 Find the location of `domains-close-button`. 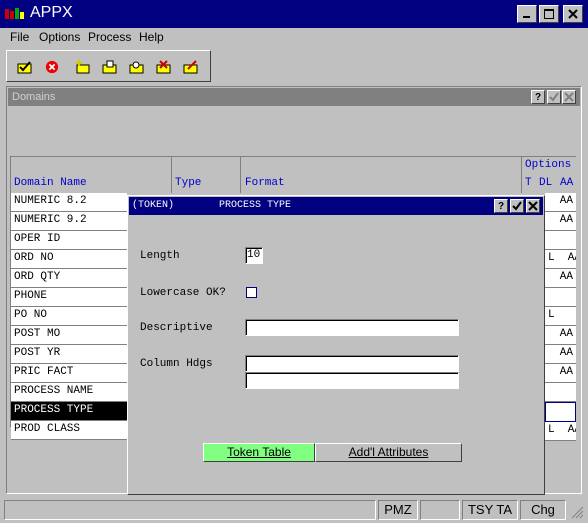

domains-close-button is located at coordinates (569, 97).